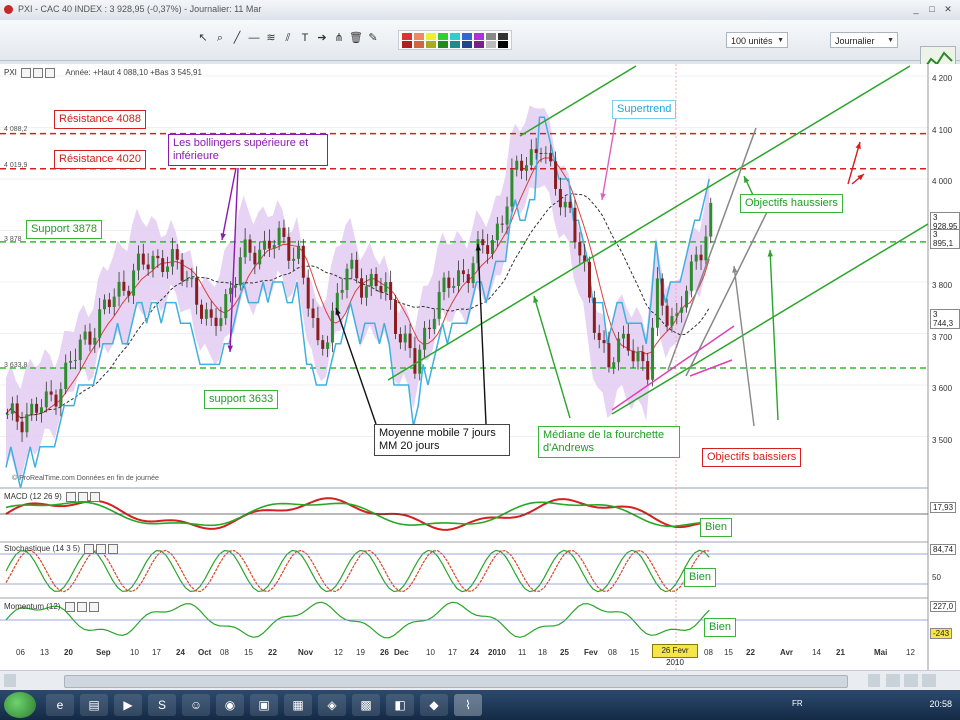 This screenshot has height=720, width=960. What do you see at coordinates (542, 652) in the screenshot?
I see `x-axis-label: 18` at bounding box center [542, 652].